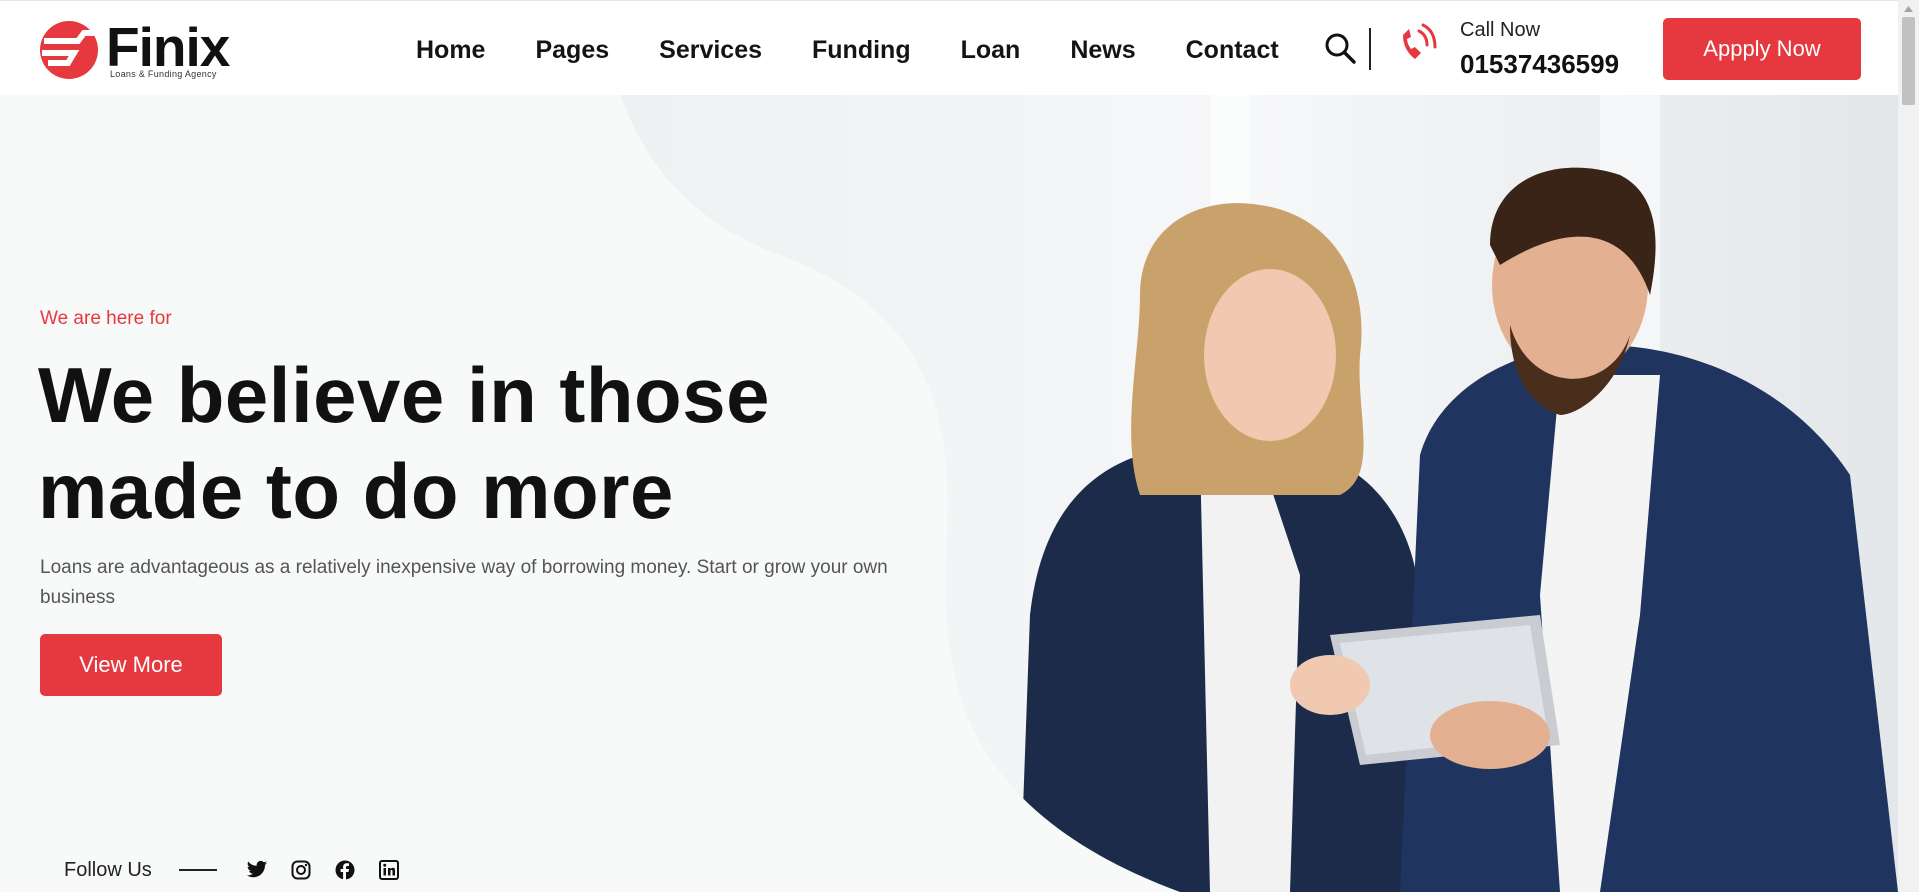  What do you see at coordinates (1908, 8) in the screenshot?
I see `scroll-up-arrow-icon` at bounding box center [1908, 8].